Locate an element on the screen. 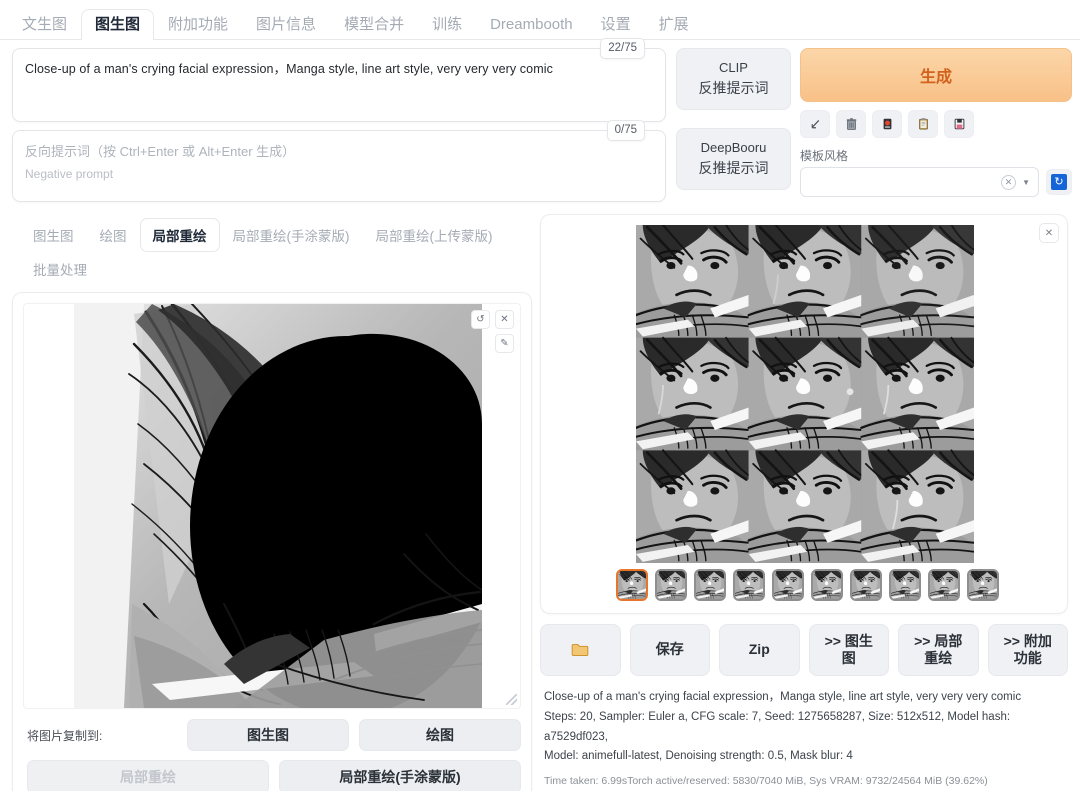 This screenshot has height=791, width=1080. deepbooru-label-line2: 反推提示词 is located at coordinates (733, 168).